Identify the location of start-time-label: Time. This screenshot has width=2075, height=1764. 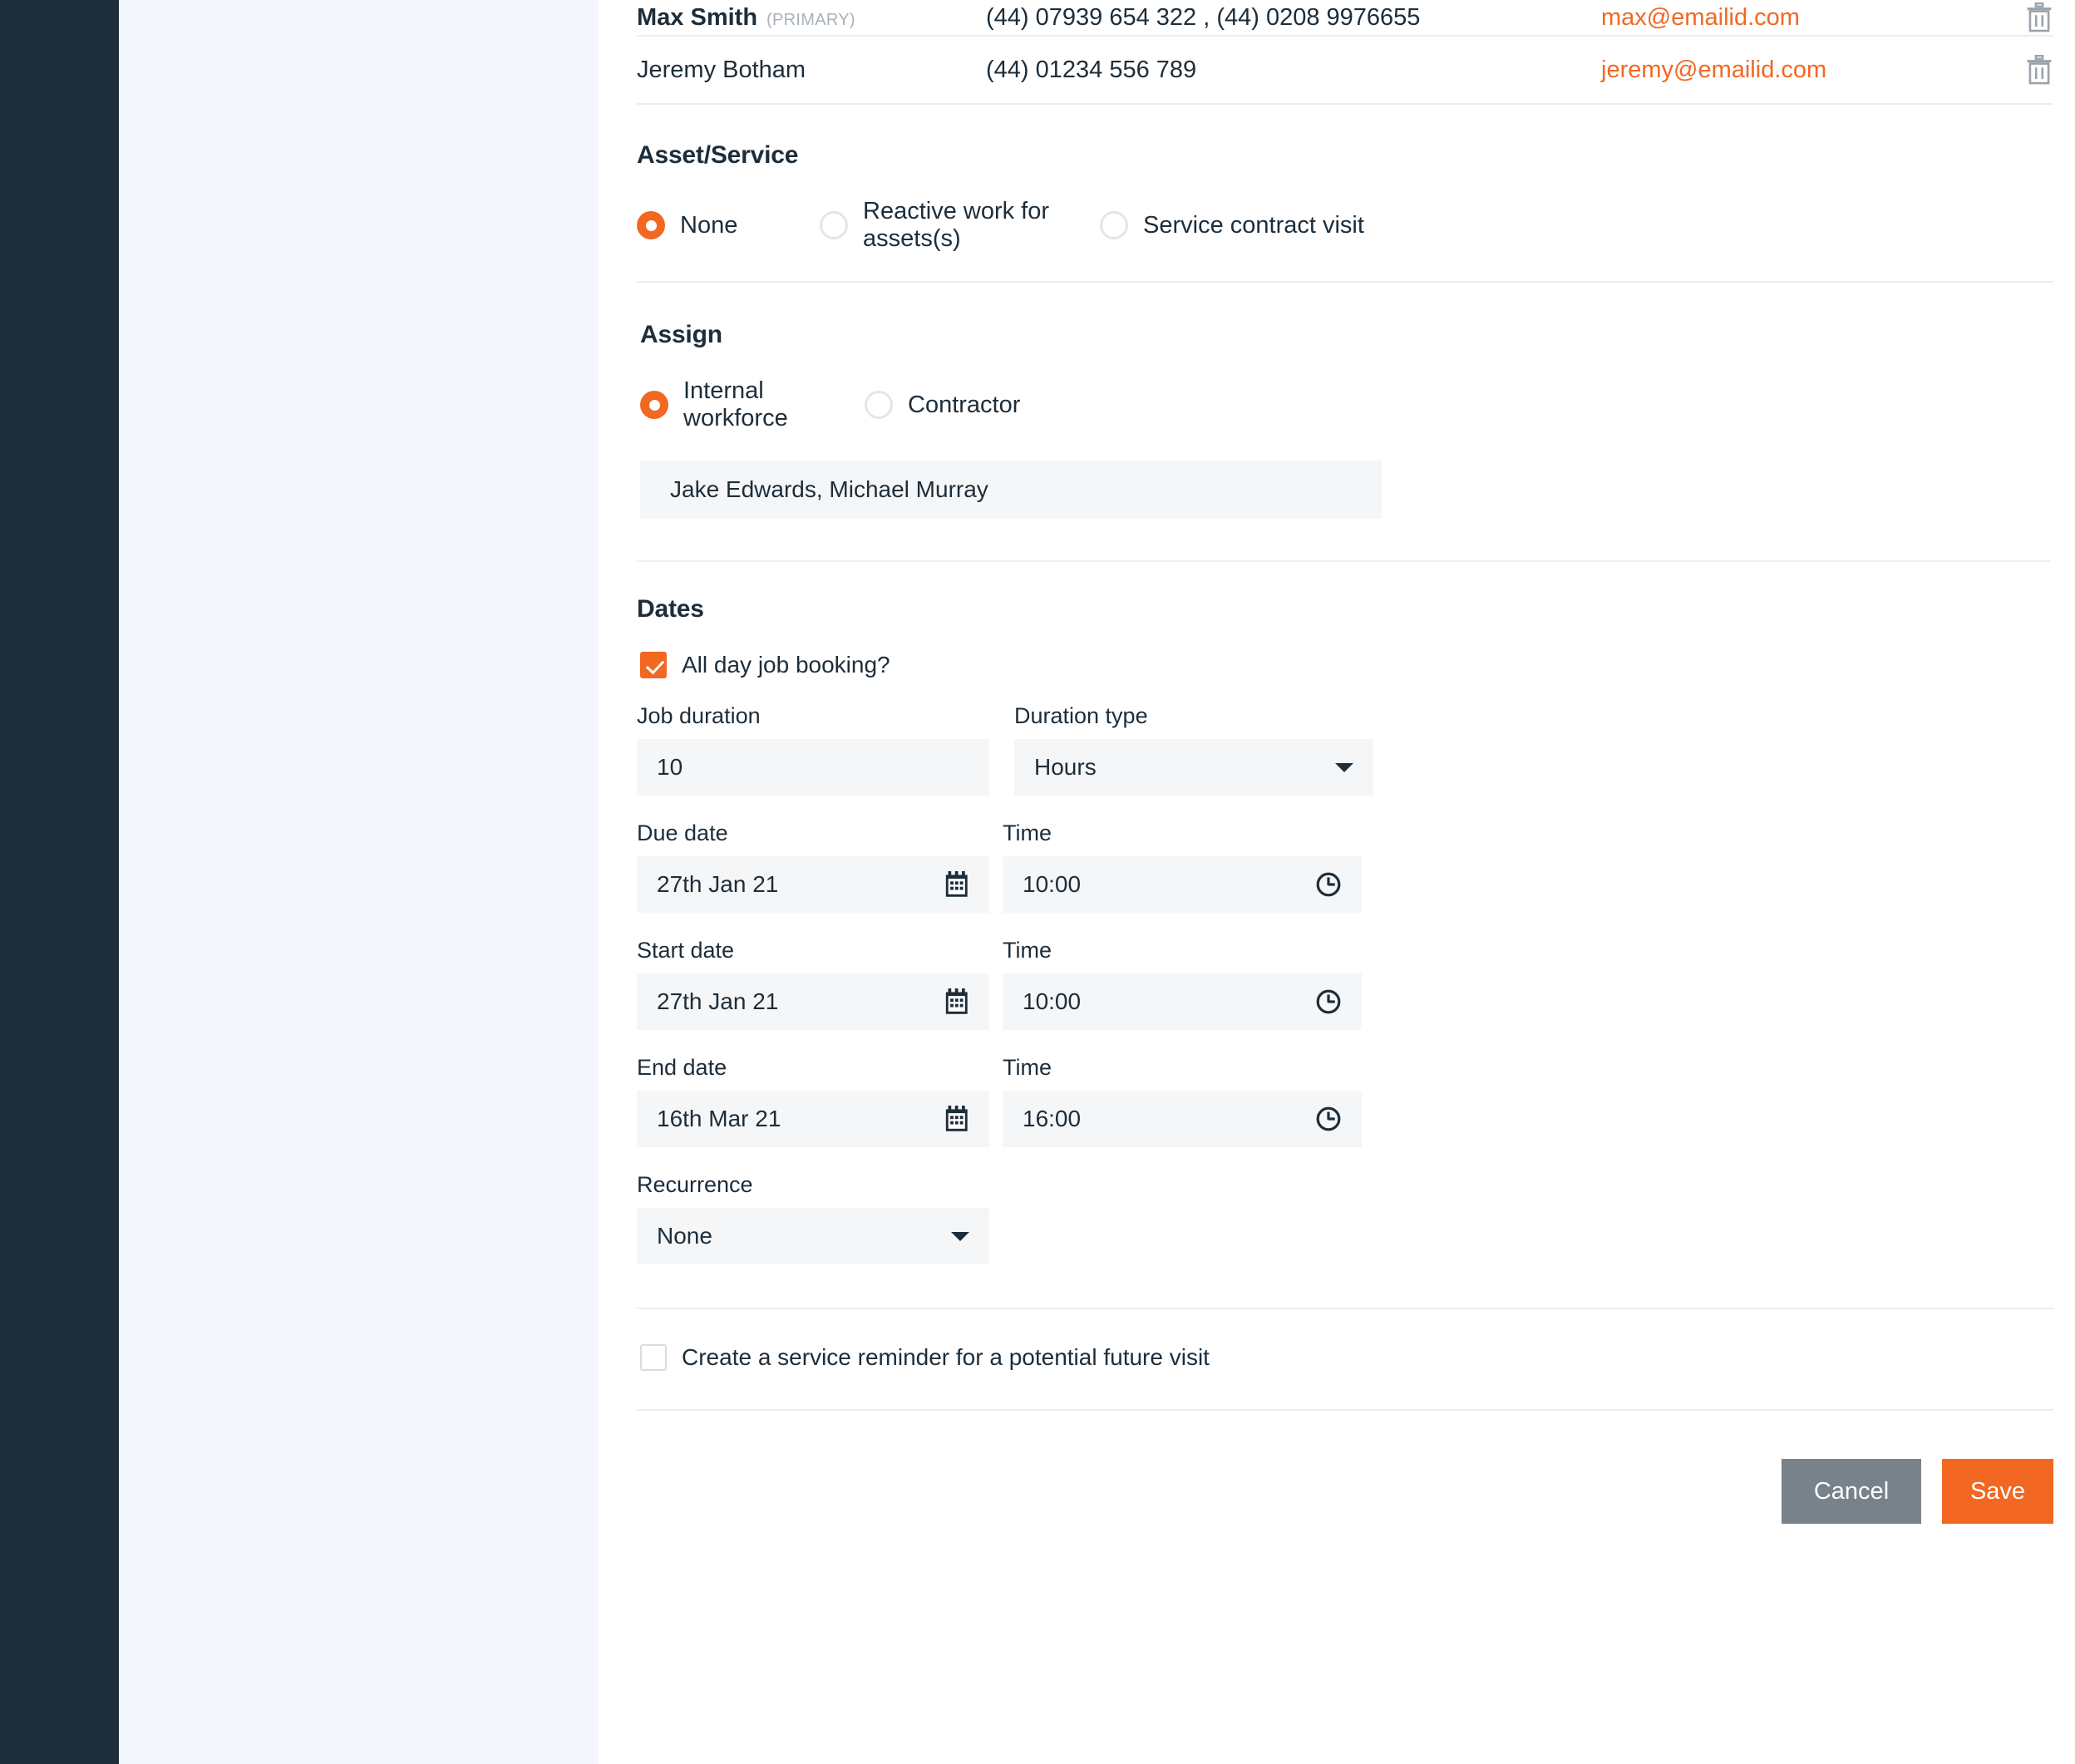
(1028, 950).